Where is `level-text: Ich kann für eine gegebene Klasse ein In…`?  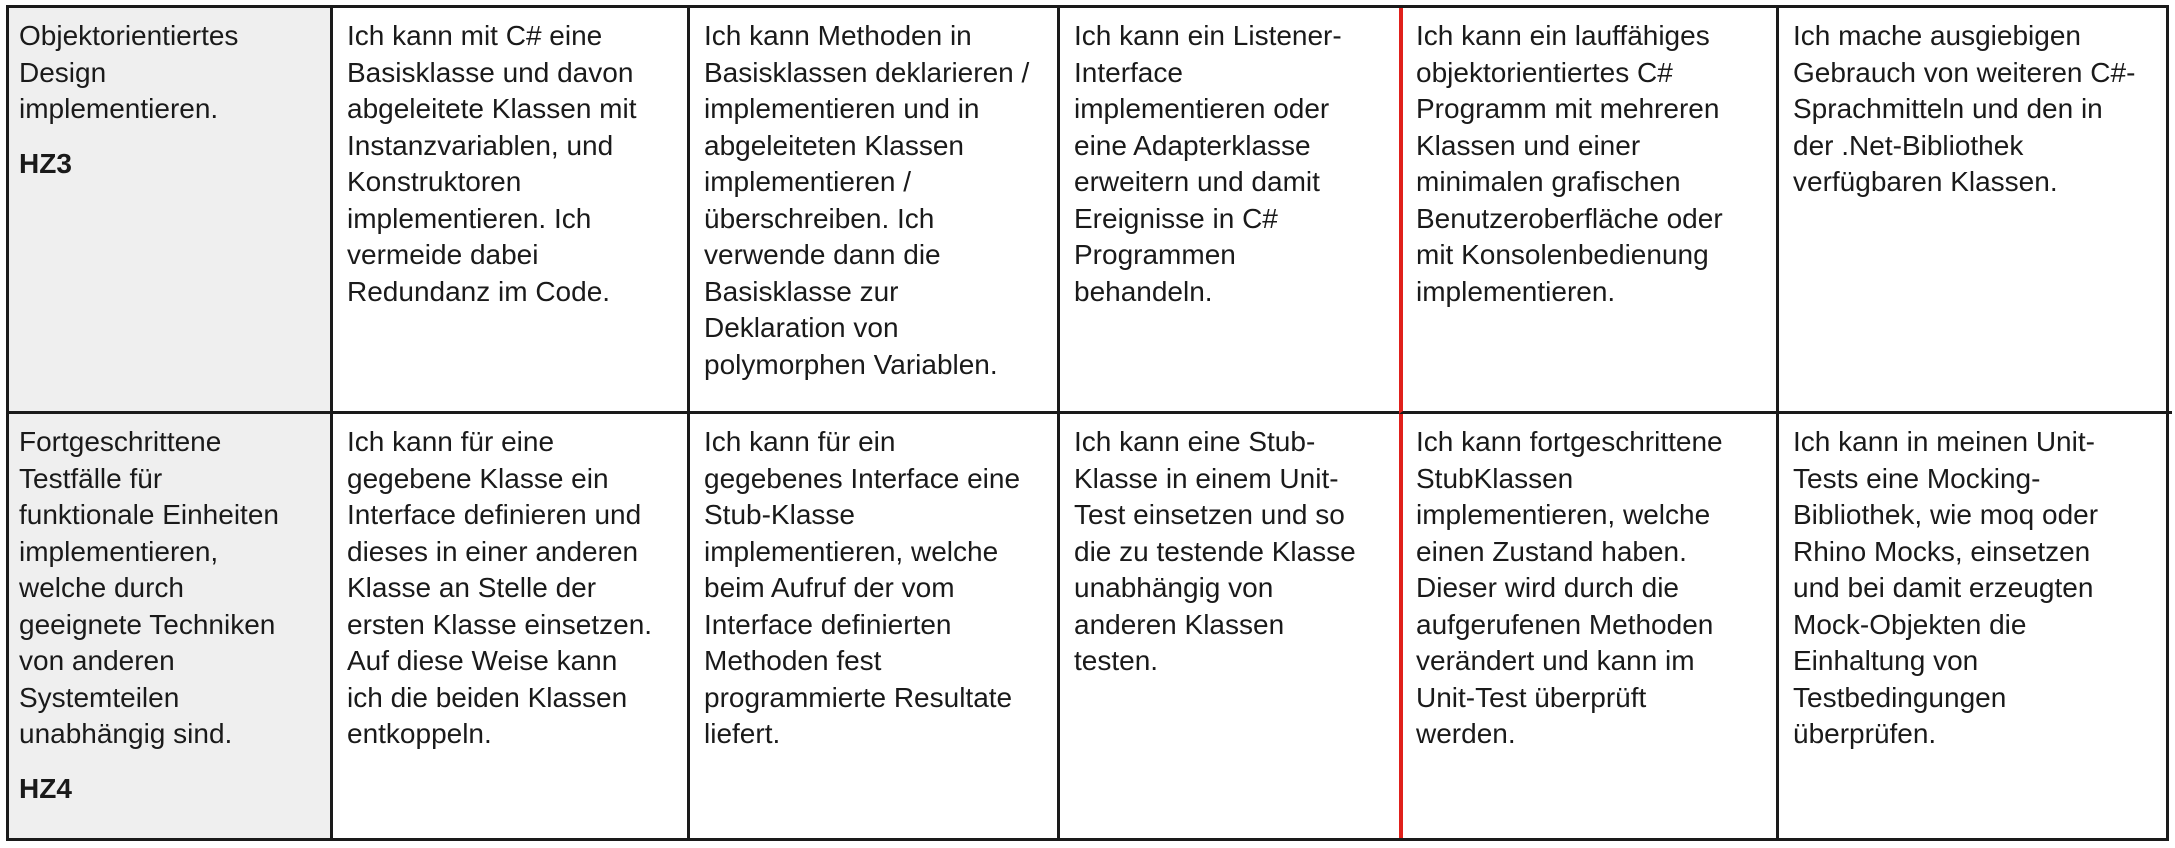
level-text: Ich kann für eine gegebene Klasse ein In… is located at coordinates (500, 587).